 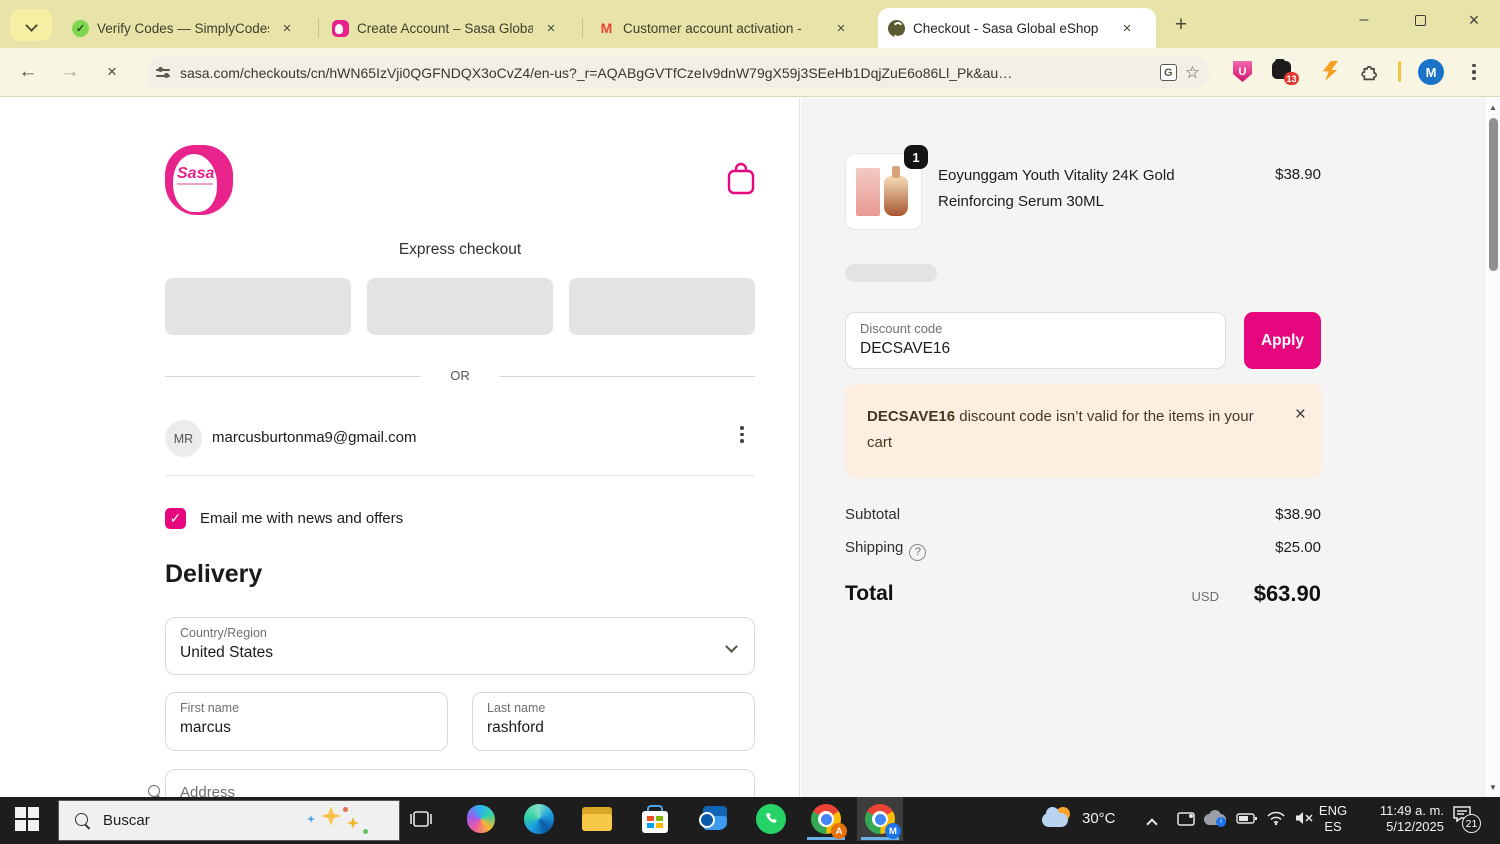 What do you see at coordinates (460, 783) in the screenshot?
I see `address-field: Address` at bounding box center [460, 783].